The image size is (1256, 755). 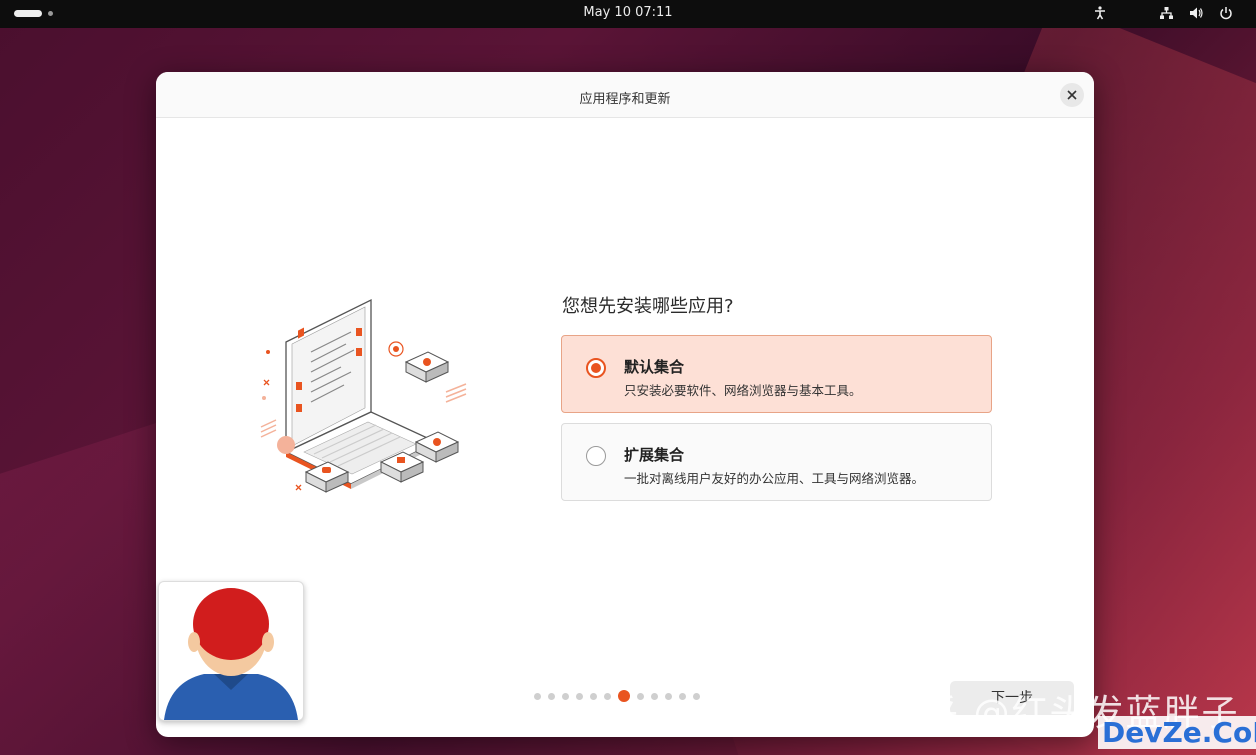 I want to click on option-description: 一批对离线用户友好的办公应用、工具与网络浏览器。, so click(x=774, y=478).